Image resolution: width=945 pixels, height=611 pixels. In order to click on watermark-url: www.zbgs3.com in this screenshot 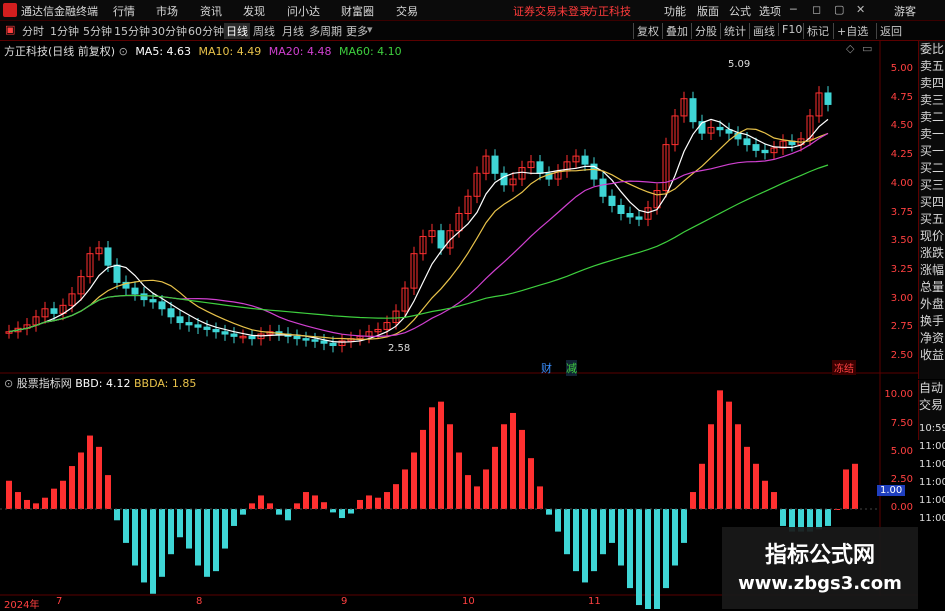, I will do `click(820, 583)`.